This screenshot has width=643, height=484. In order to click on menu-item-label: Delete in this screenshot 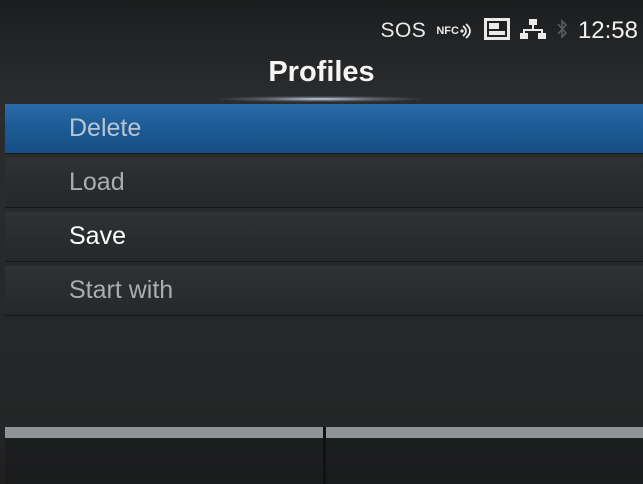, I will do `click(105, 128)`.